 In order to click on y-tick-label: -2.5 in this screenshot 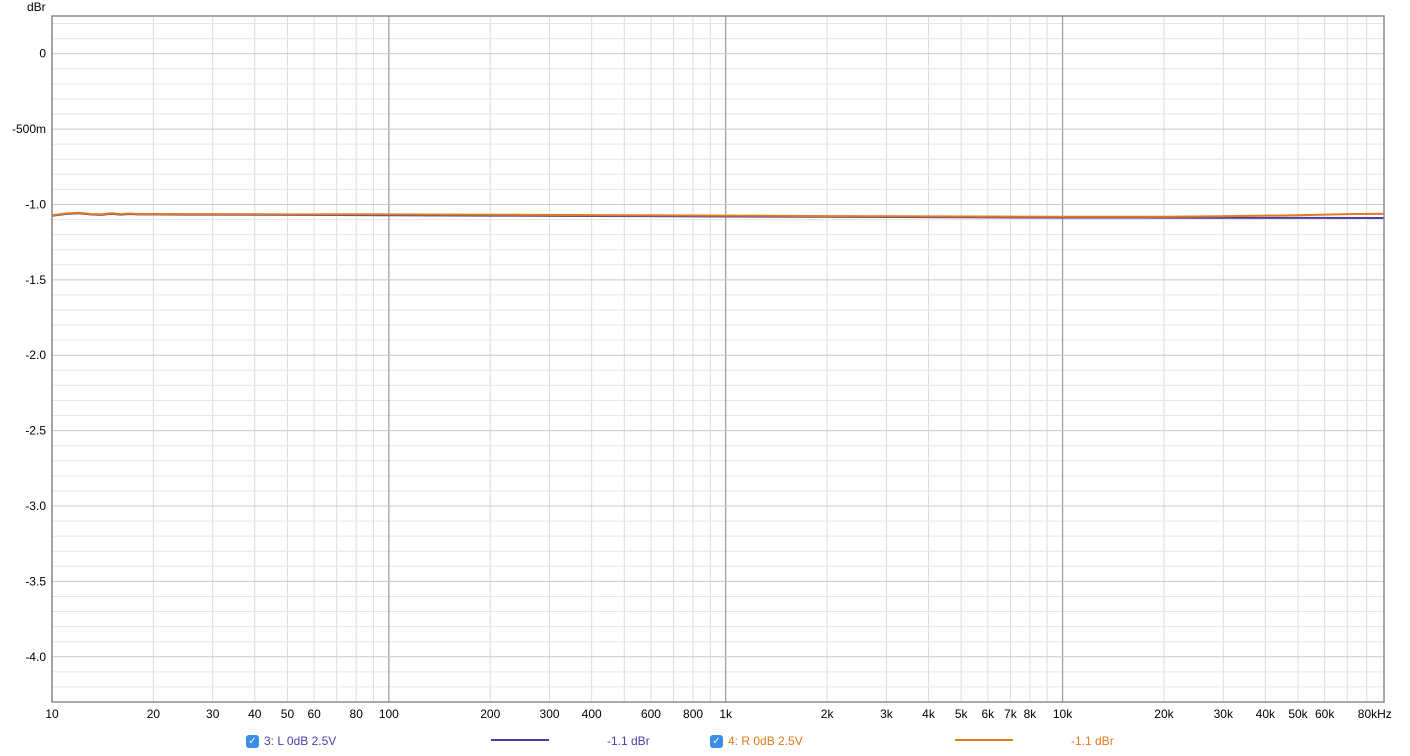, I will do `click(35, 431)`.